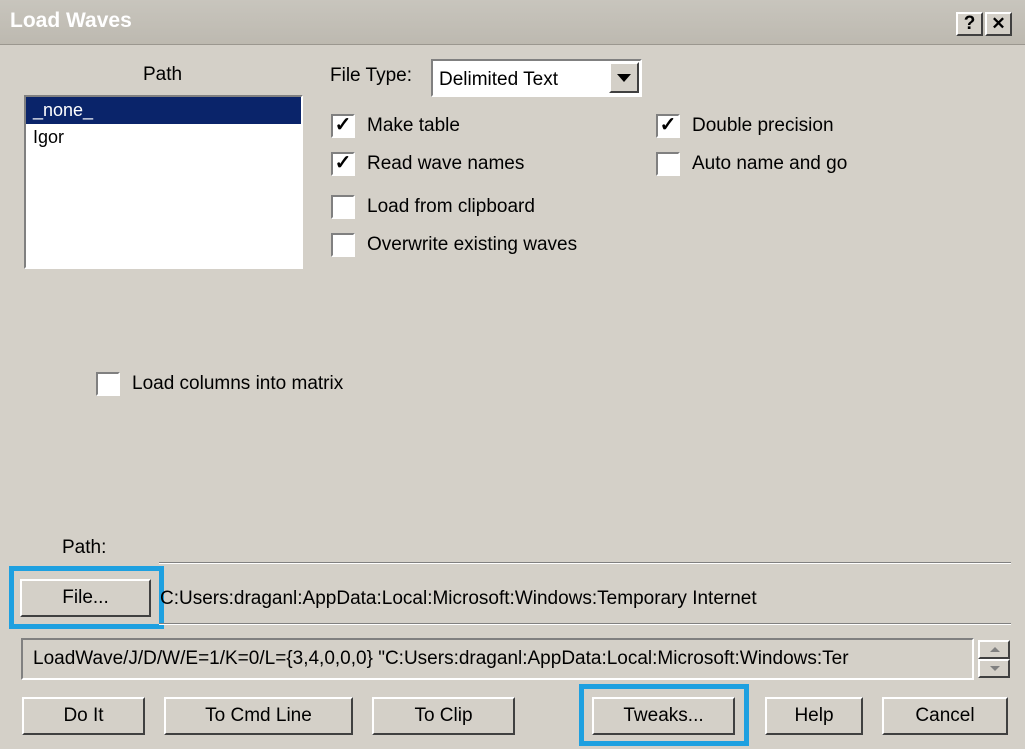 The width and height of the screenshot is (1025, 749). Describe the element at coordinates (413, 125) in the screenshot. I see `make-table-label: Make table` at that location.